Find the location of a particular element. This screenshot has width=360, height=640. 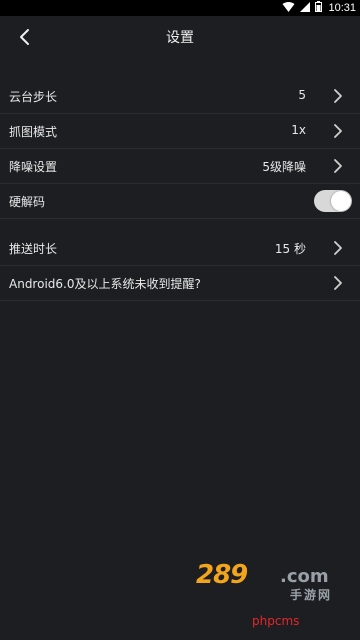

watermark-logo-number: 289 is located at coordinates (222, 575).